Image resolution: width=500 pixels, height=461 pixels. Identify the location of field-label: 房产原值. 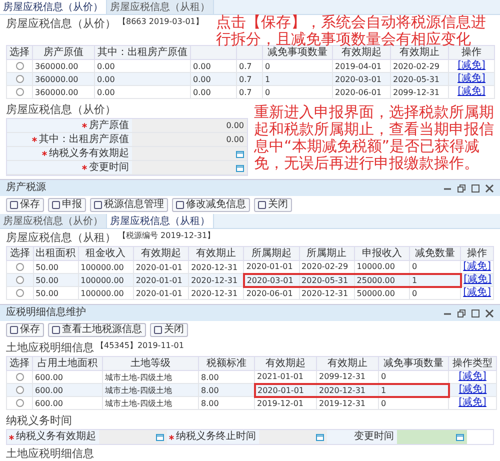
(109, 125).